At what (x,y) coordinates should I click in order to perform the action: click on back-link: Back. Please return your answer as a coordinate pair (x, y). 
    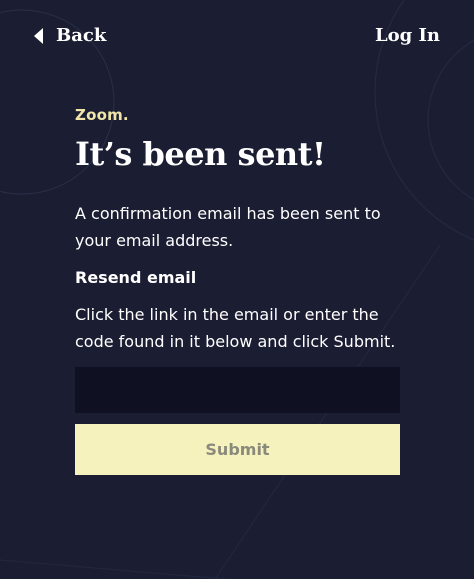
    Looking at the image, I should click on (70, 36).